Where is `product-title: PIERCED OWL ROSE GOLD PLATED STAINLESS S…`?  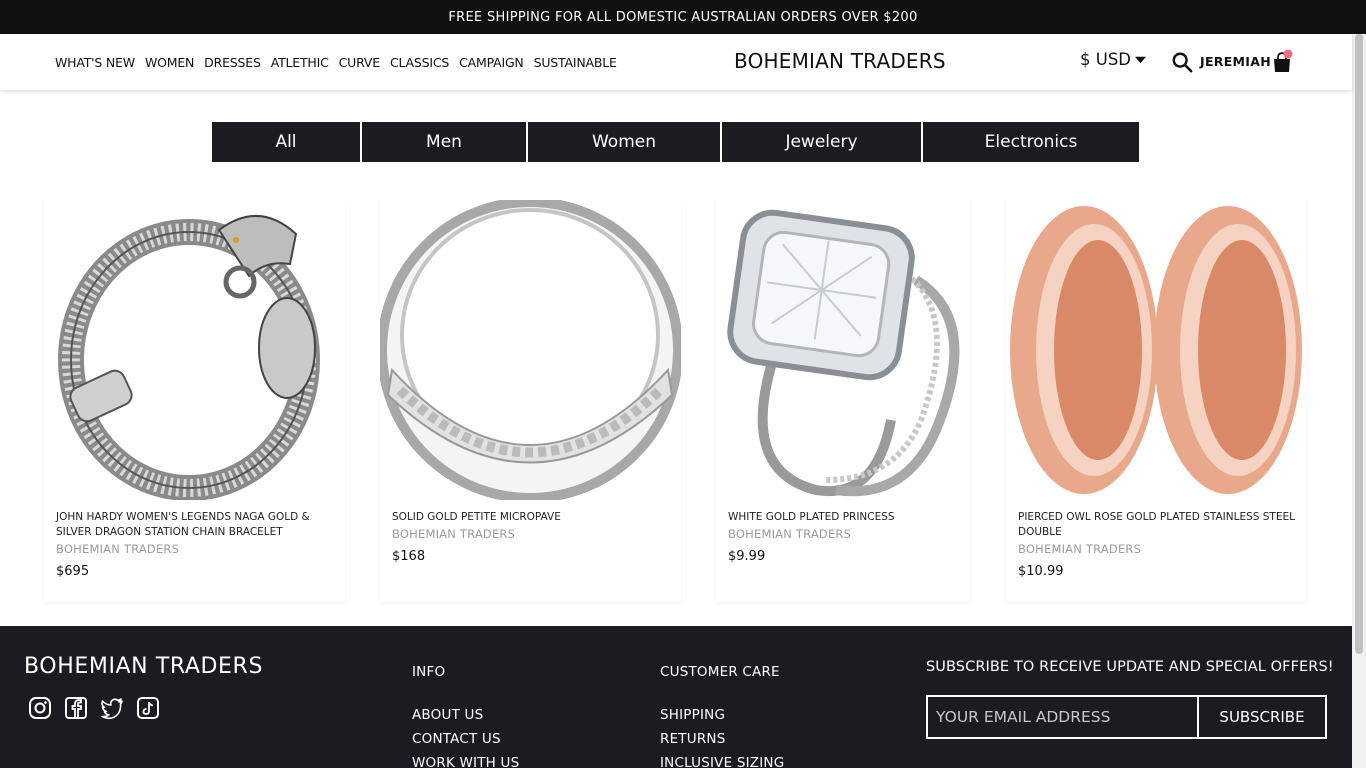
product-title: PIERCED OWL ROSE GOLD PLATED STAINLESS S… is located at coordinates (1158, 525).